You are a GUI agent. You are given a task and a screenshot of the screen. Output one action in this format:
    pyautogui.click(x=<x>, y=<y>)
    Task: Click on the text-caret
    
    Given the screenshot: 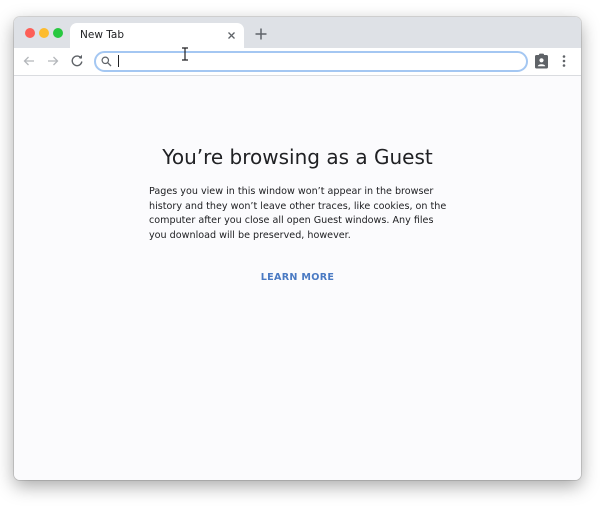 What is the action you would take?
    pyautogui.click(x=118, y=61)
    